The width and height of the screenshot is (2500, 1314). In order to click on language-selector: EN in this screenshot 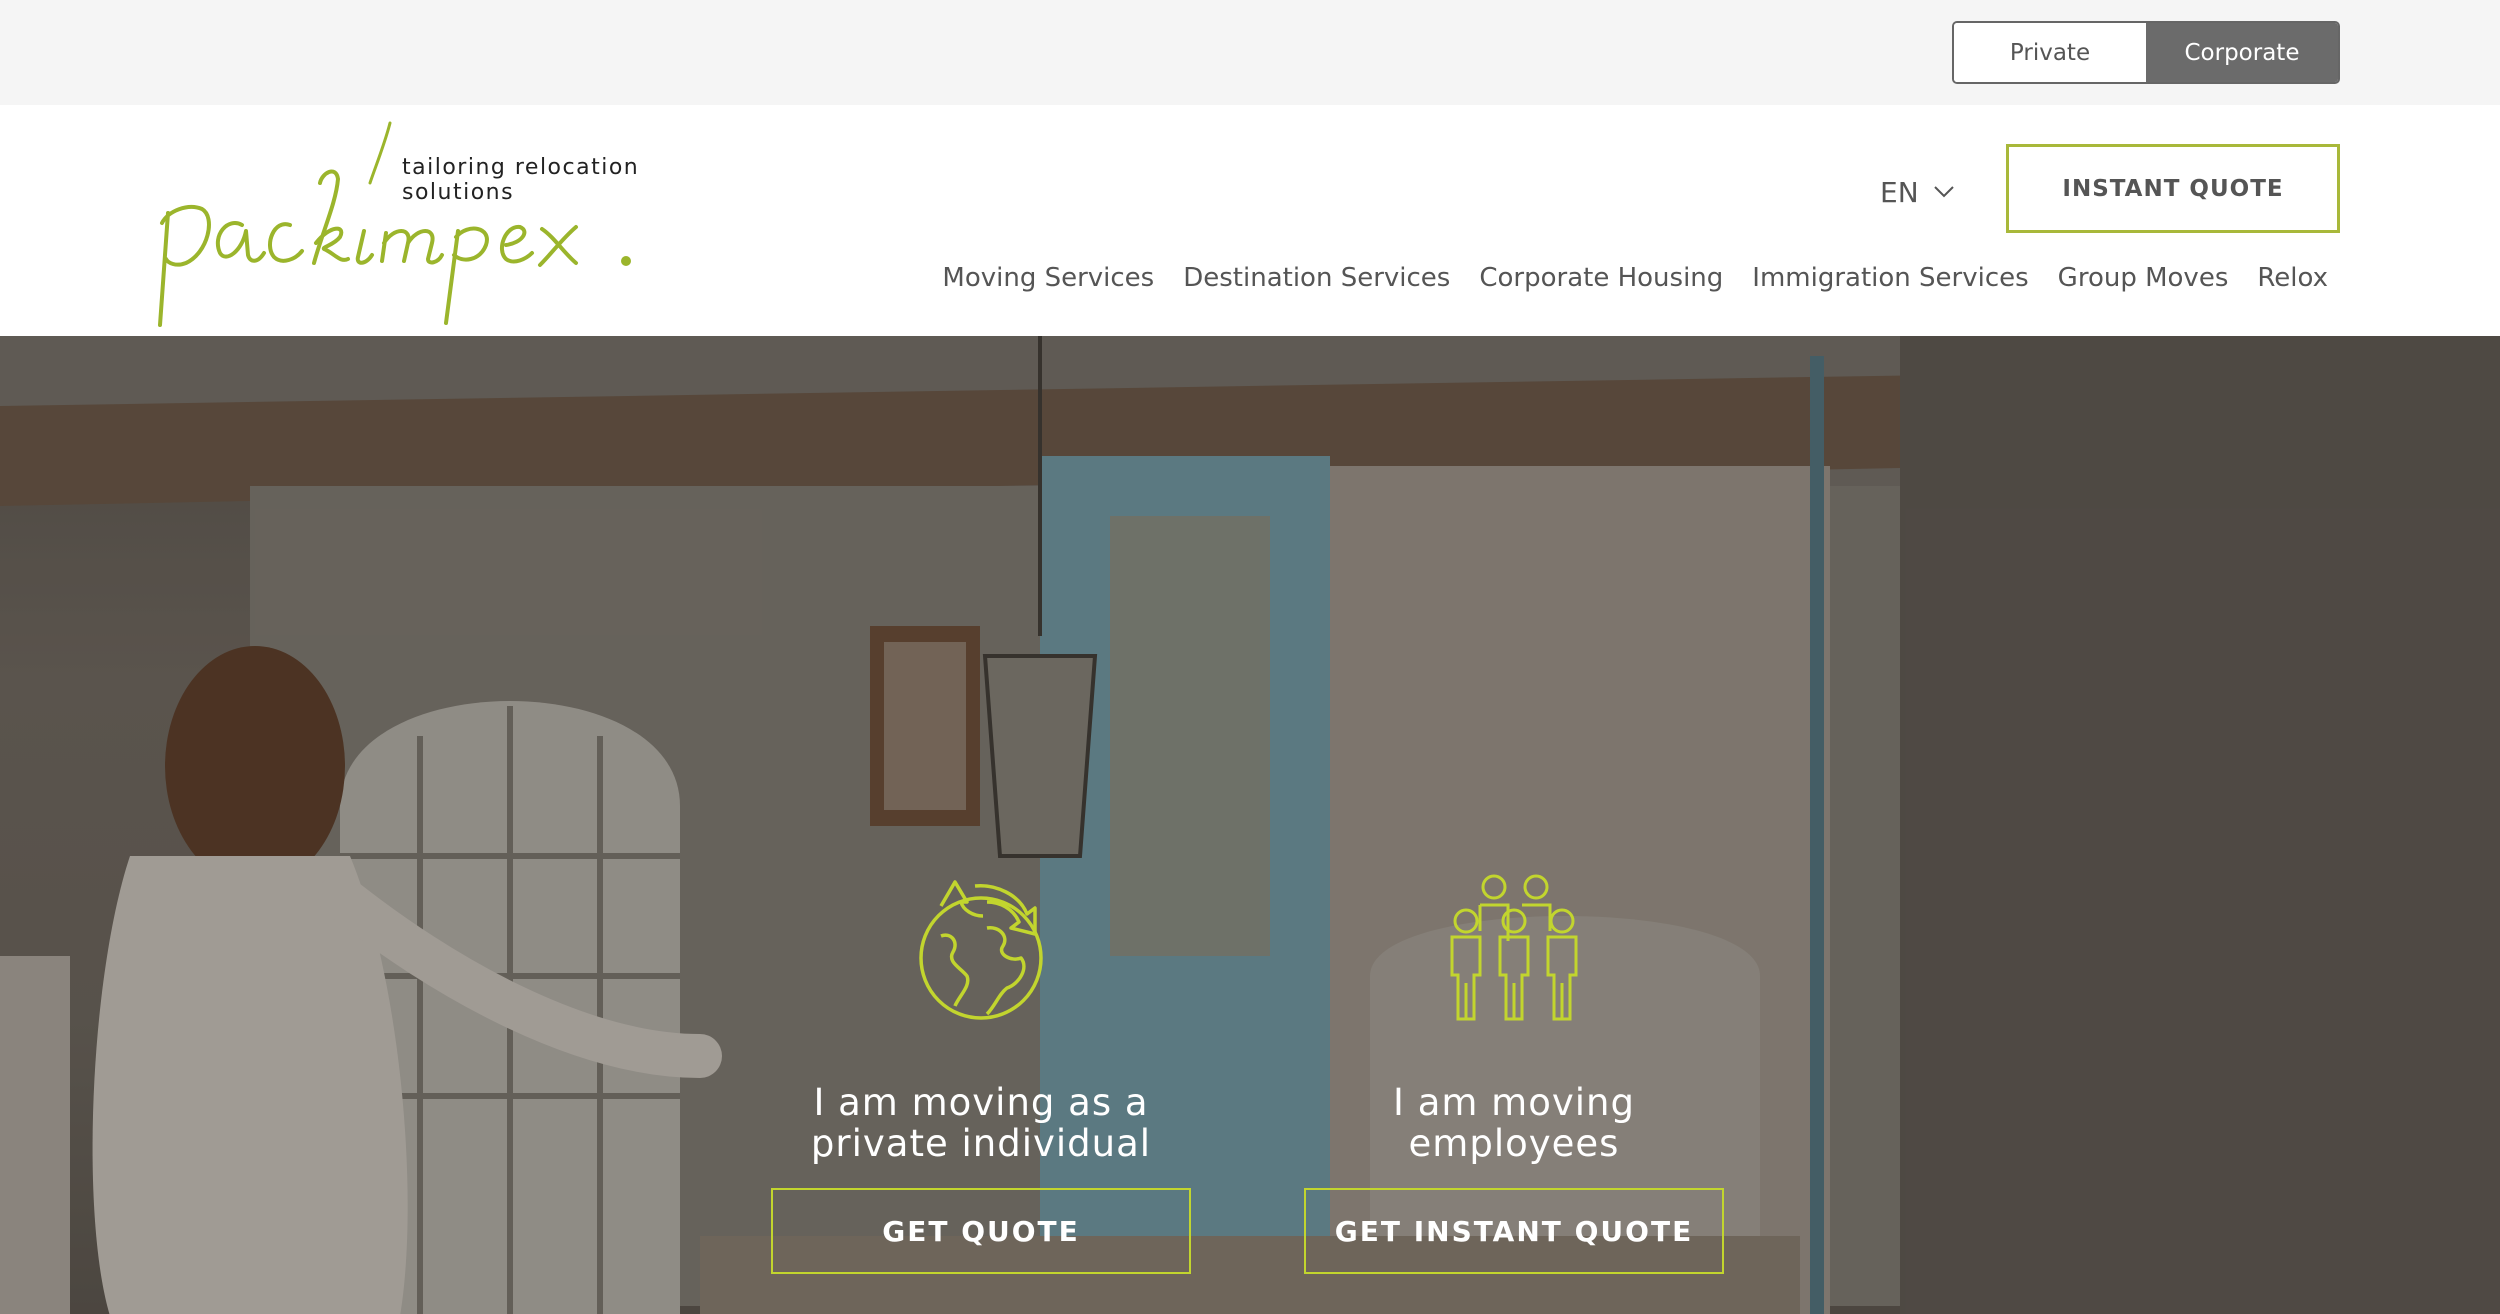, I will do `click(1917, 192)`.